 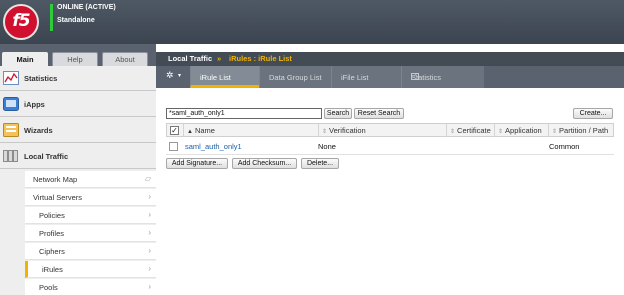 I want to click on local-traffic-icon, so click(x=11, y=156).